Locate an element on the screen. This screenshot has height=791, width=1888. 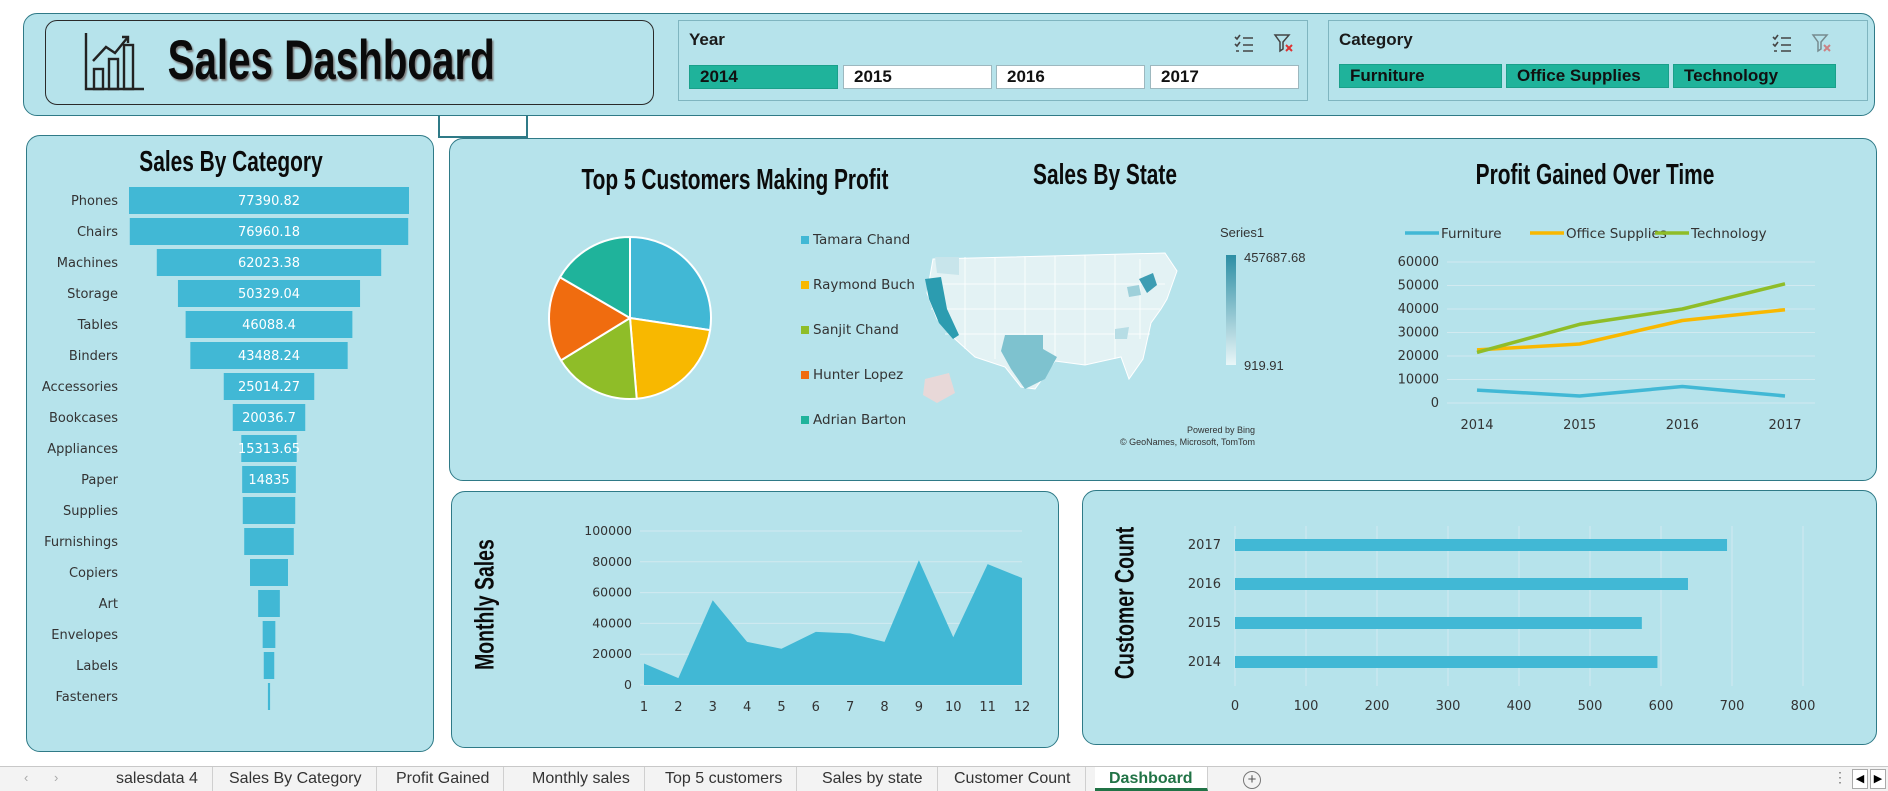
scroll-next-button: ▶ is located at coordinates (1878, 779).